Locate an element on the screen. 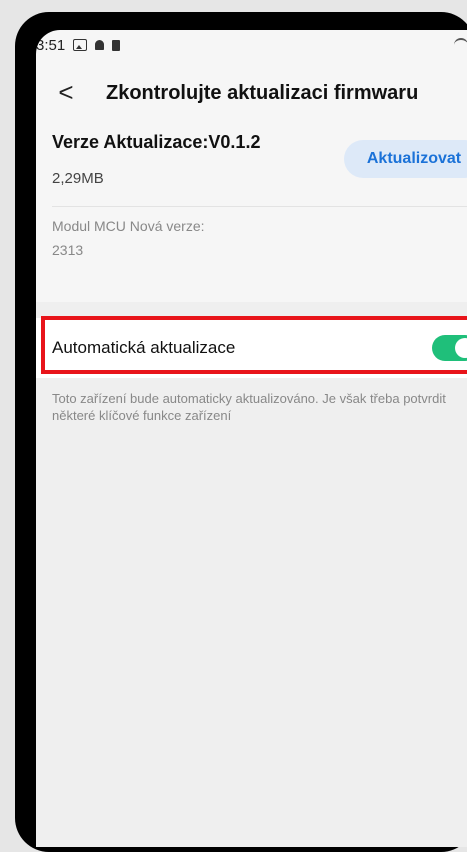 Image resolution: width=467 pixels, height=852 pixels. status-right is located at coordinates (460, 44).